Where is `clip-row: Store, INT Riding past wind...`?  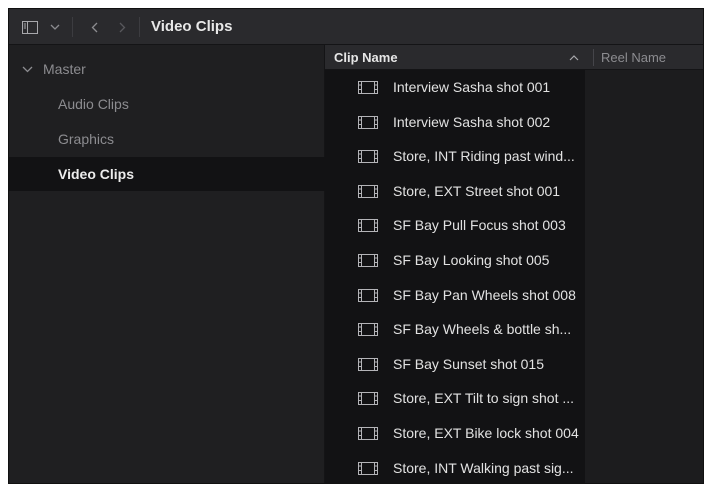
clip-row: Store, INT Riding past wind... is located at coordinates (455, 156).